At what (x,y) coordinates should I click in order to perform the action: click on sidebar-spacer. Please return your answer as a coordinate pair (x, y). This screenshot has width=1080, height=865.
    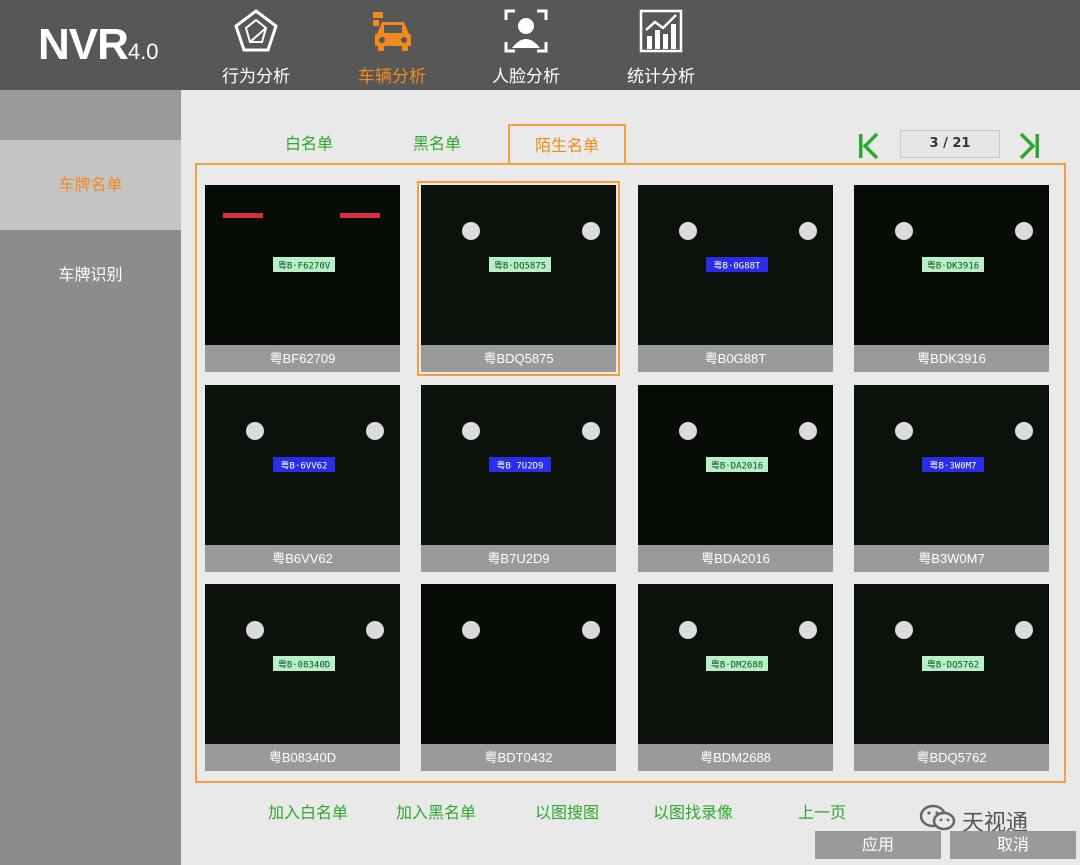
    Looking at the image, I should click on (90, 115).